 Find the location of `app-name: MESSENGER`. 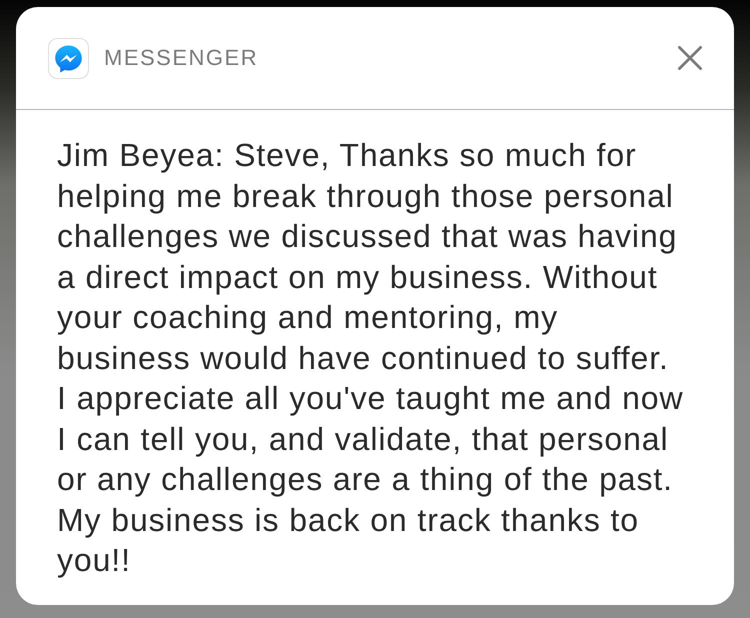

app-name: MESSENGER is located at coordinates (181, 58).